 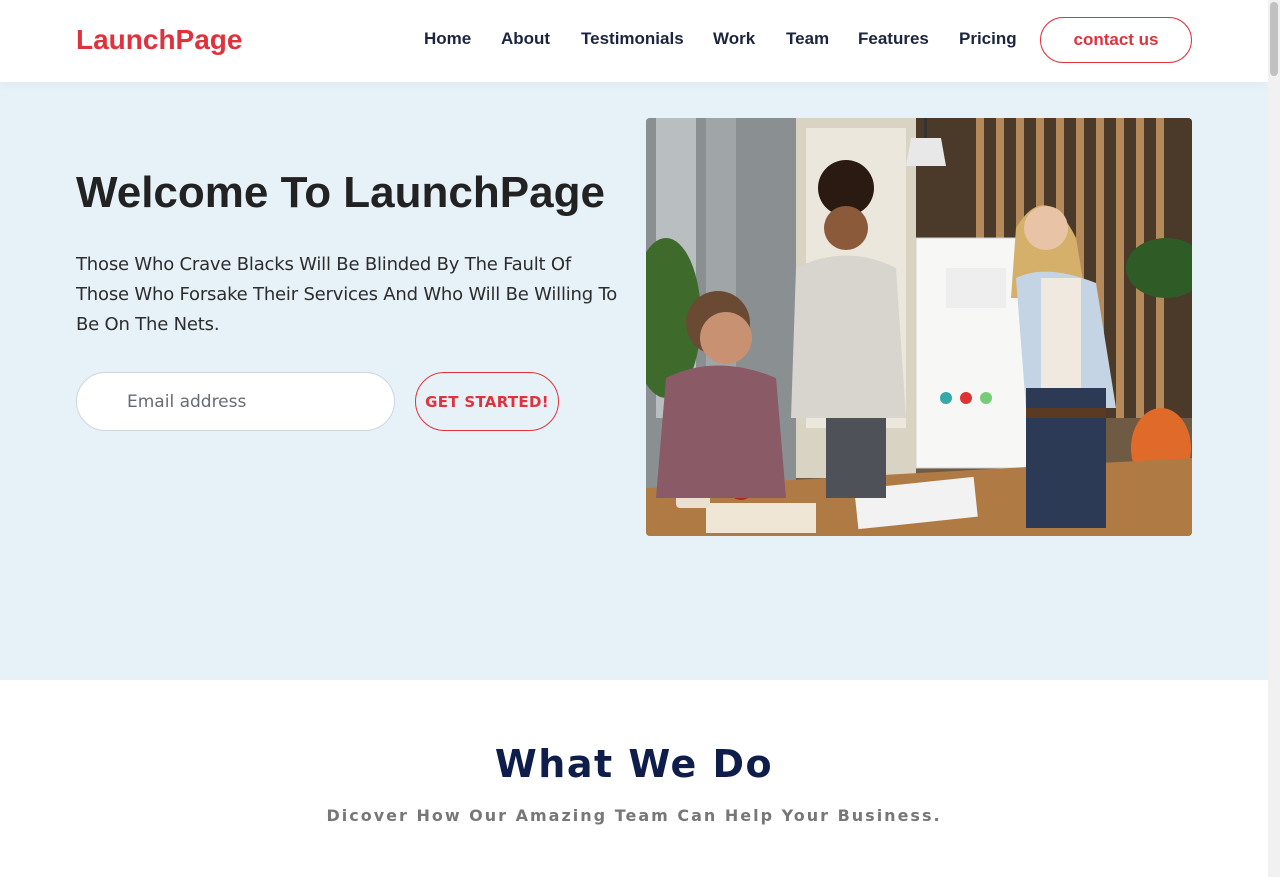 What do you see at coordinates (340, 192) in the screenshot?
I see `hero-title: Welcome To LaunchPage` at bounding box center [340, 192].